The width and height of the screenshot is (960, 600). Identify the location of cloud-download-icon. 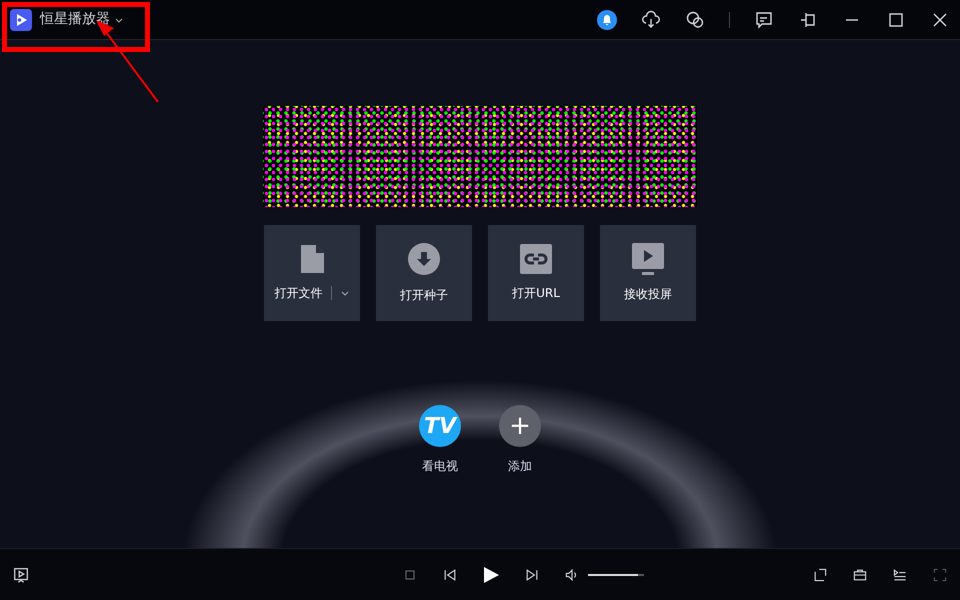
(651, 20).